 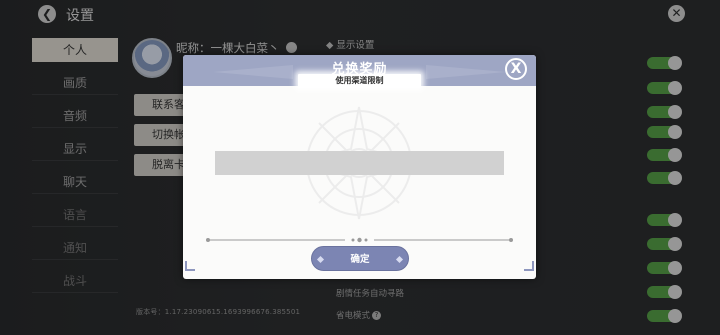 What do you see at coordinates (360, 258) in the screenshot?
I see `confirm-button: 确定` at bounding box center [360, 258].